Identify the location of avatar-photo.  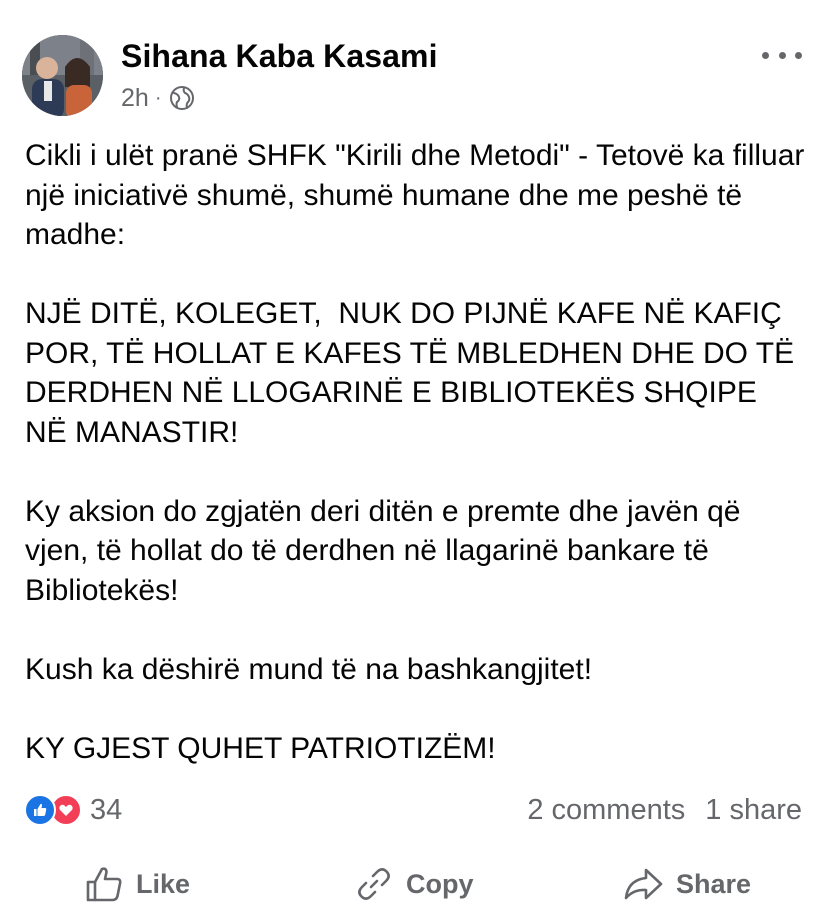
(62, 75).